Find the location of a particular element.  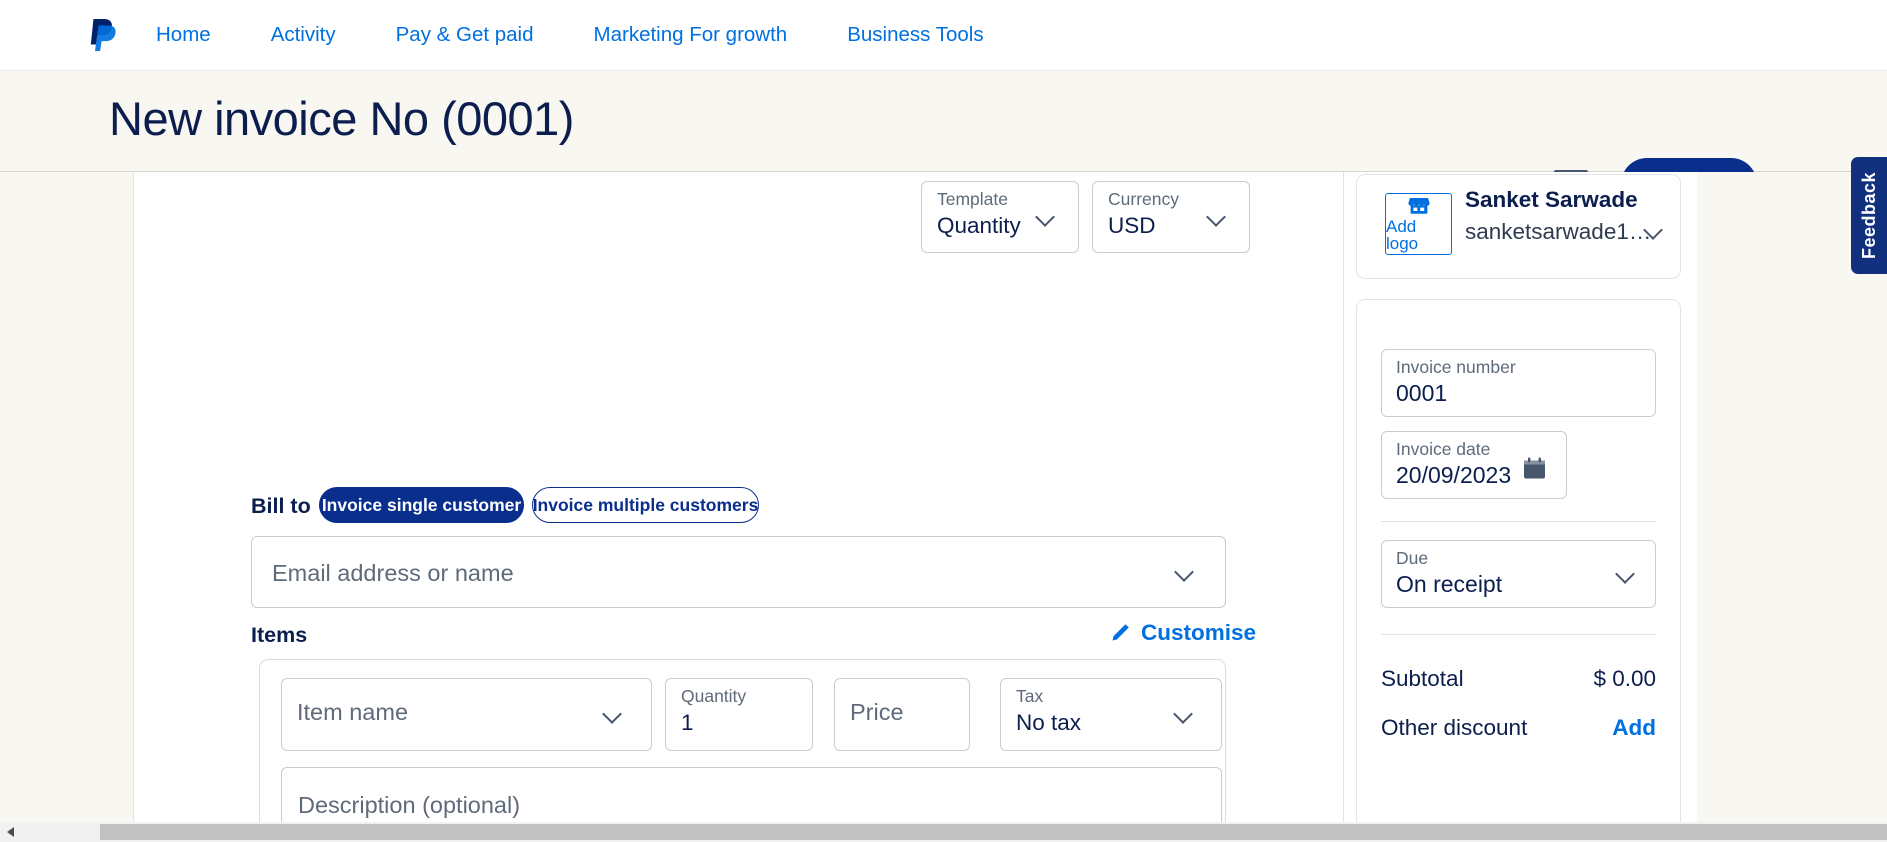

price-placeholder: Price is located at coordinates (877, 712).